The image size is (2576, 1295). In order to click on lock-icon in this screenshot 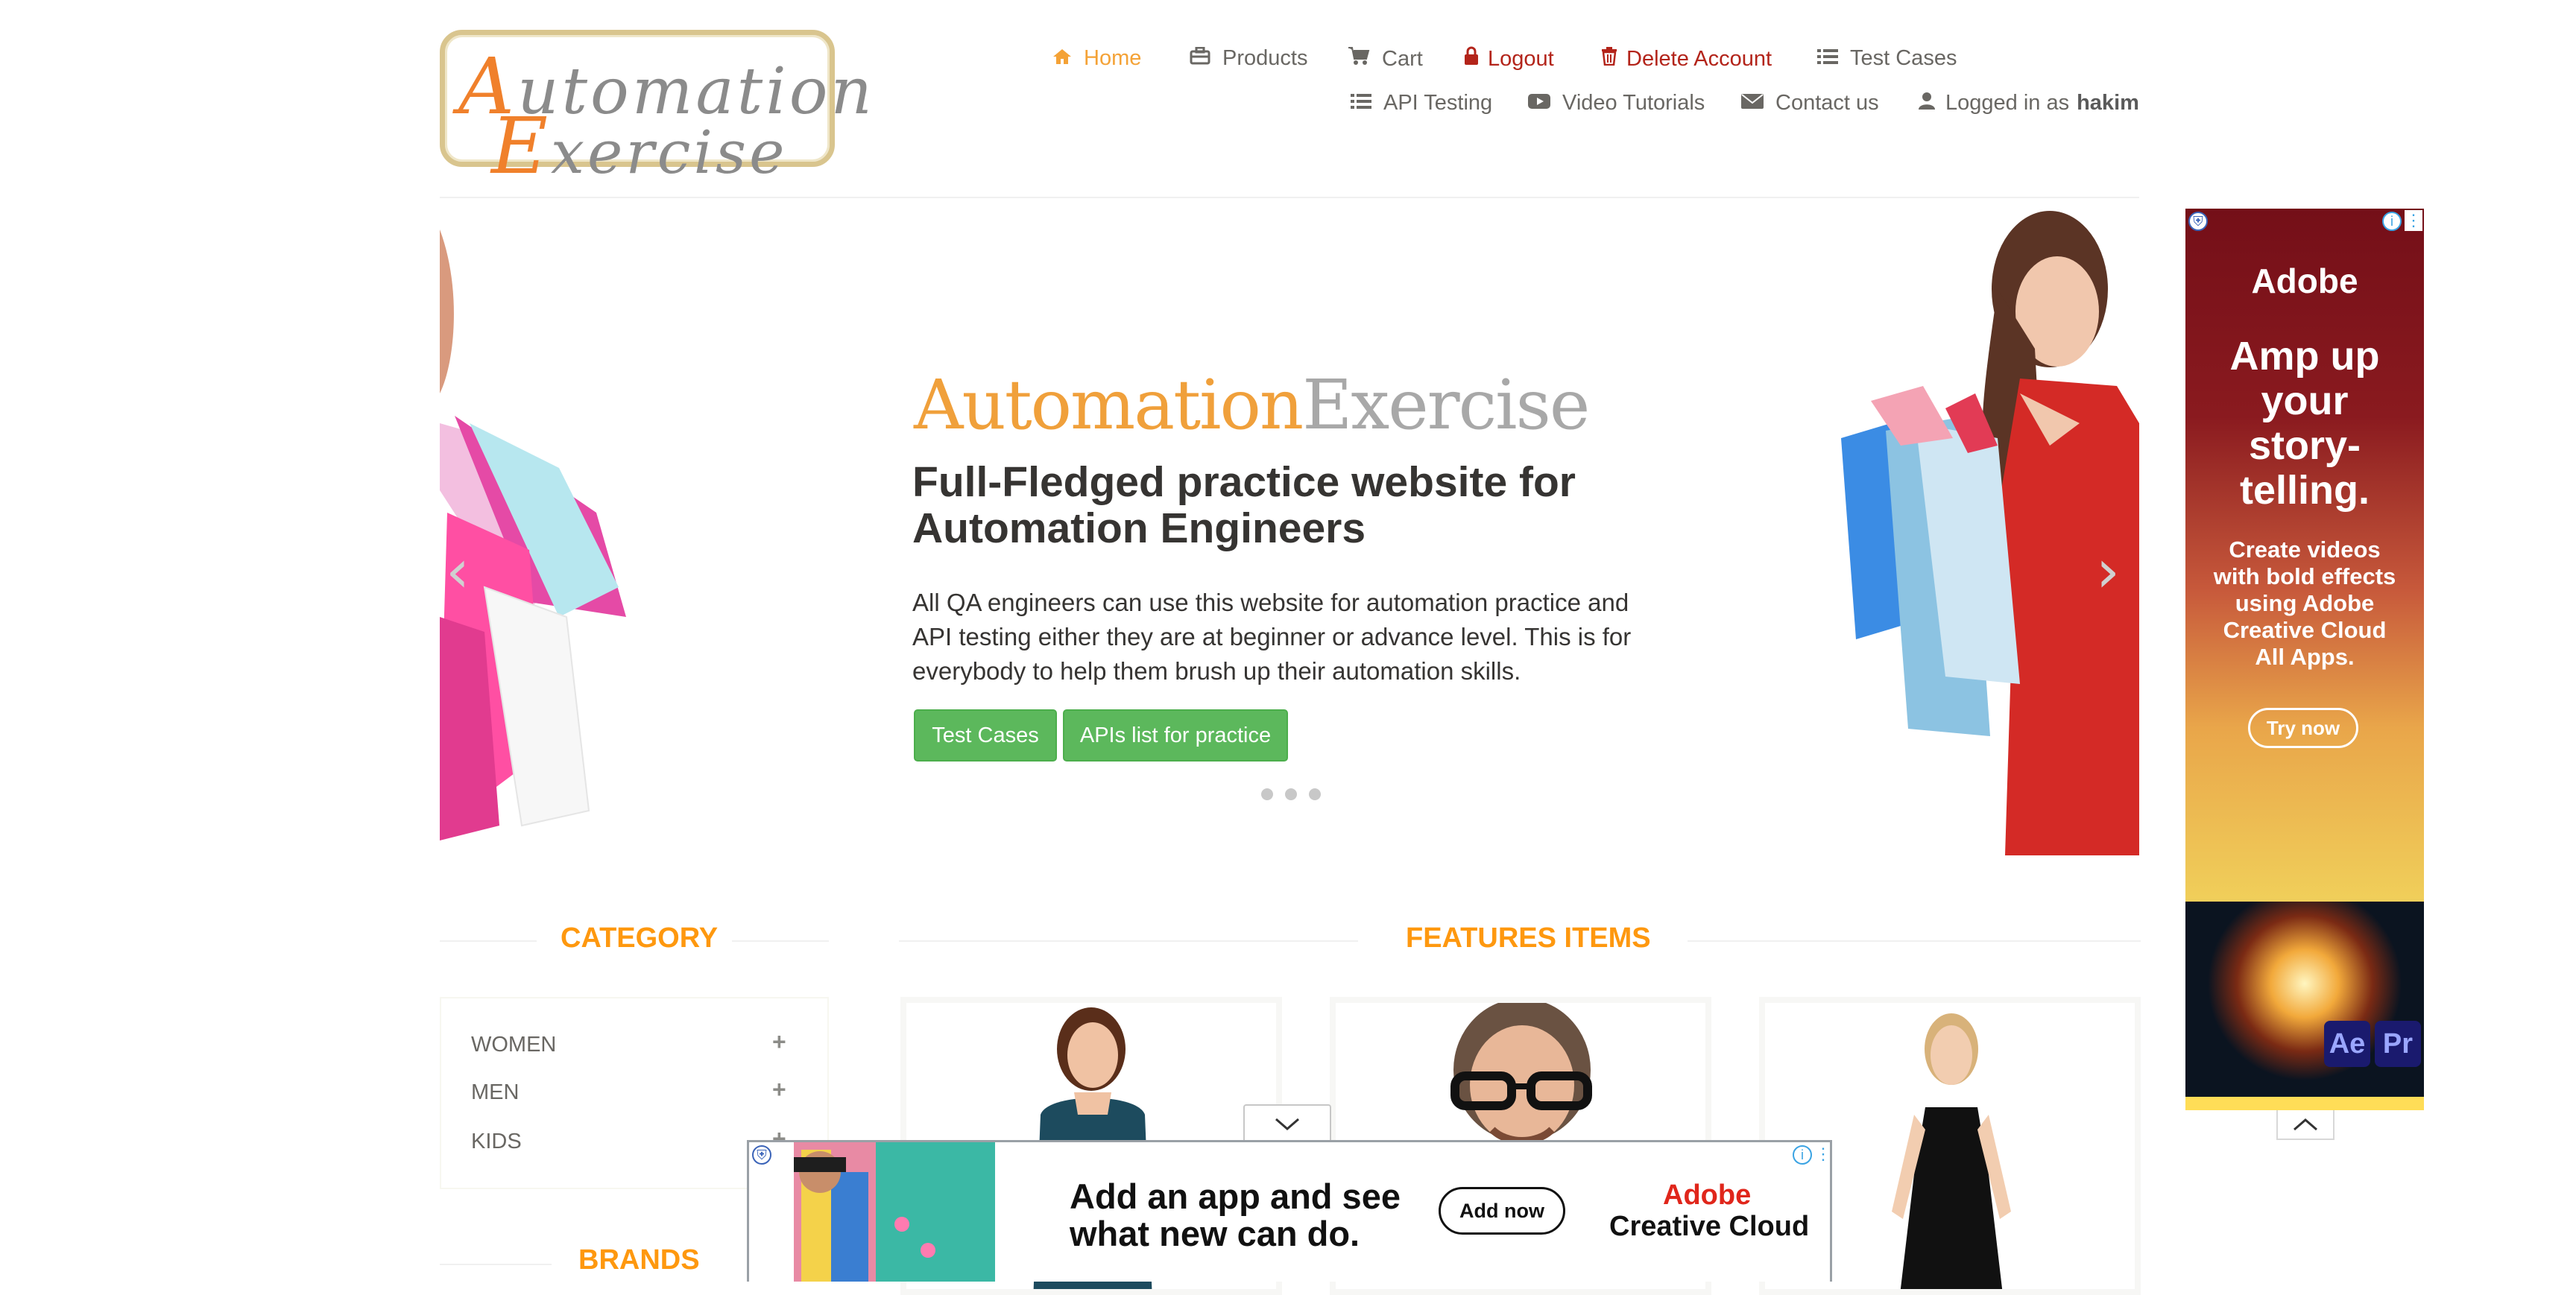, I will do `click(1471, 59)`.